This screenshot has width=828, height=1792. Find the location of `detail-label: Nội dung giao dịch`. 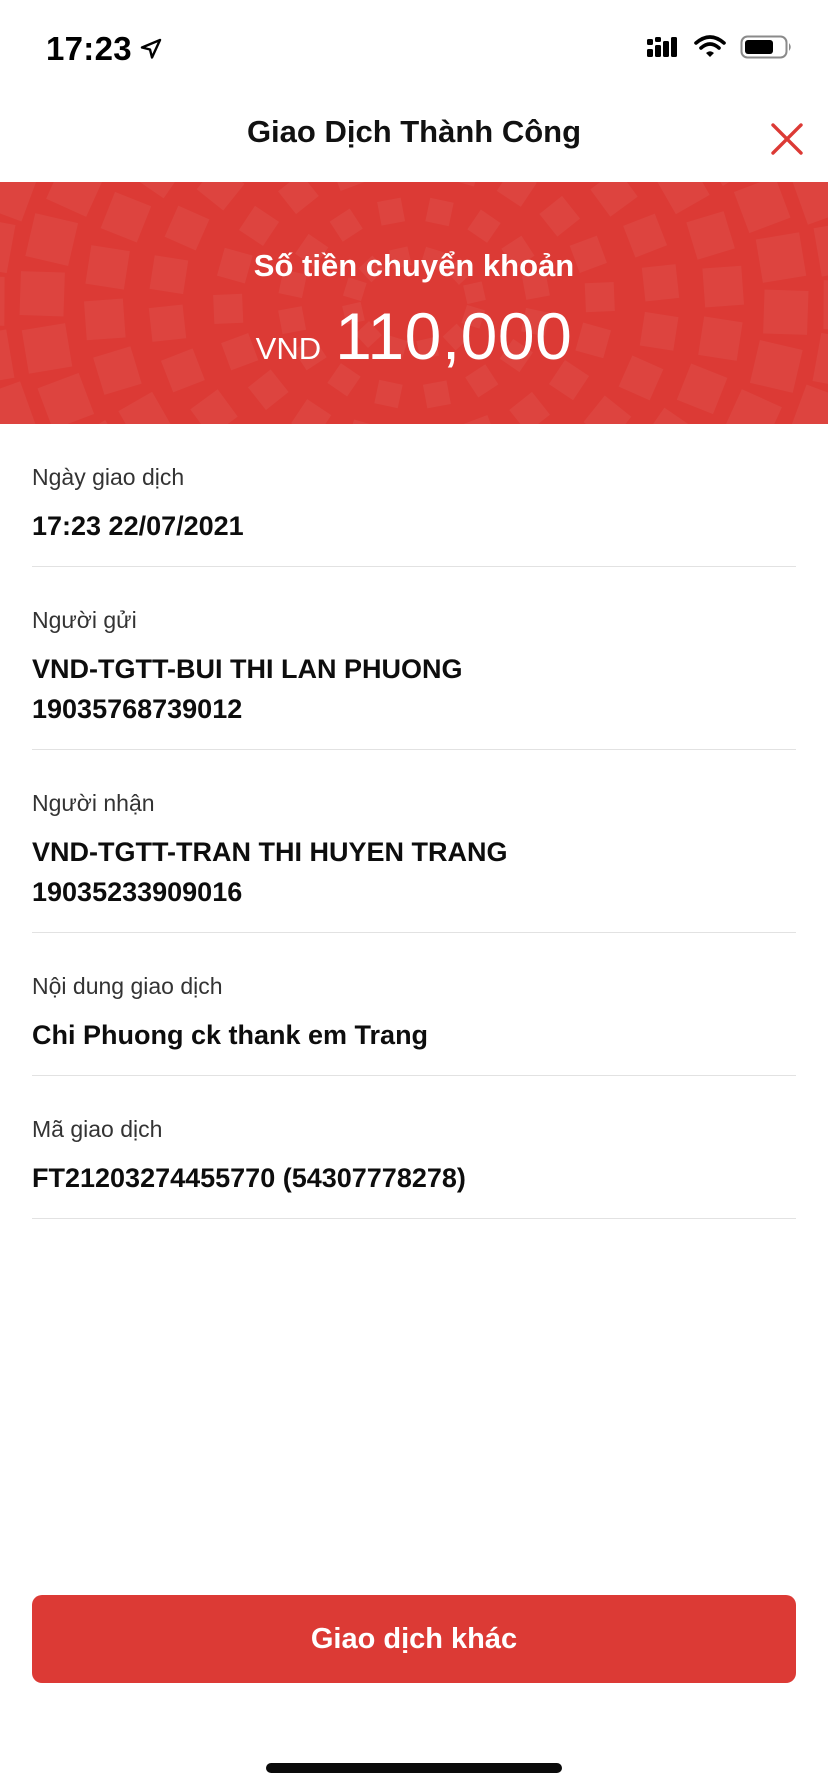

detail-label: Nội dung giao dịch is located at coordinates (127, 986).